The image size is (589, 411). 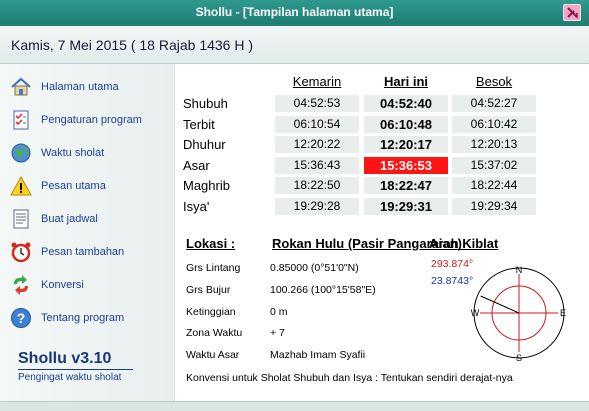 I want to click on prayer-time-cell: 18:22:44, so click(x=494, y=185).